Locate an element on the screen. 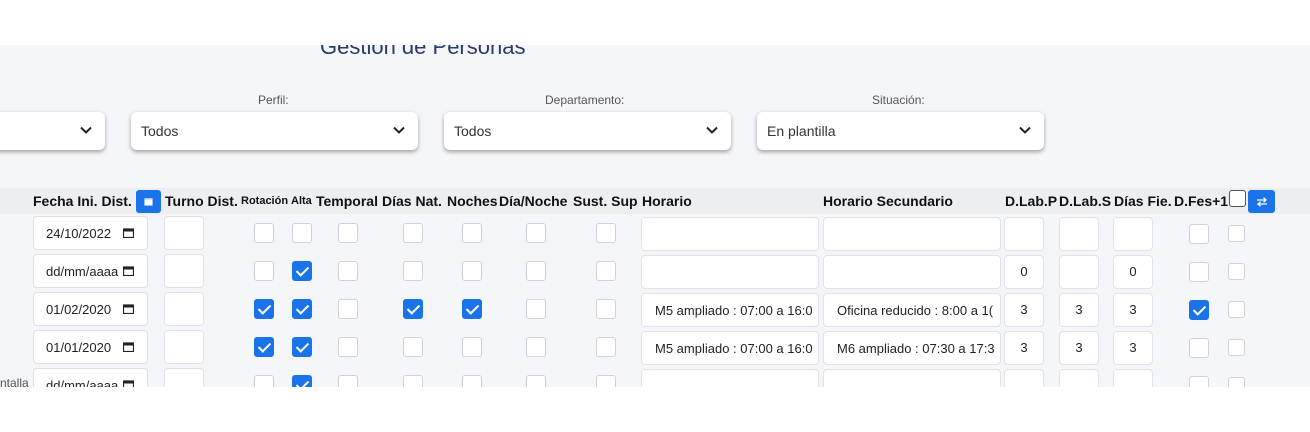 The image size is (1310, 432). horario-secundario-input: Oficina reducido : 8:00 a 1( is located at coordinates (912, 310).